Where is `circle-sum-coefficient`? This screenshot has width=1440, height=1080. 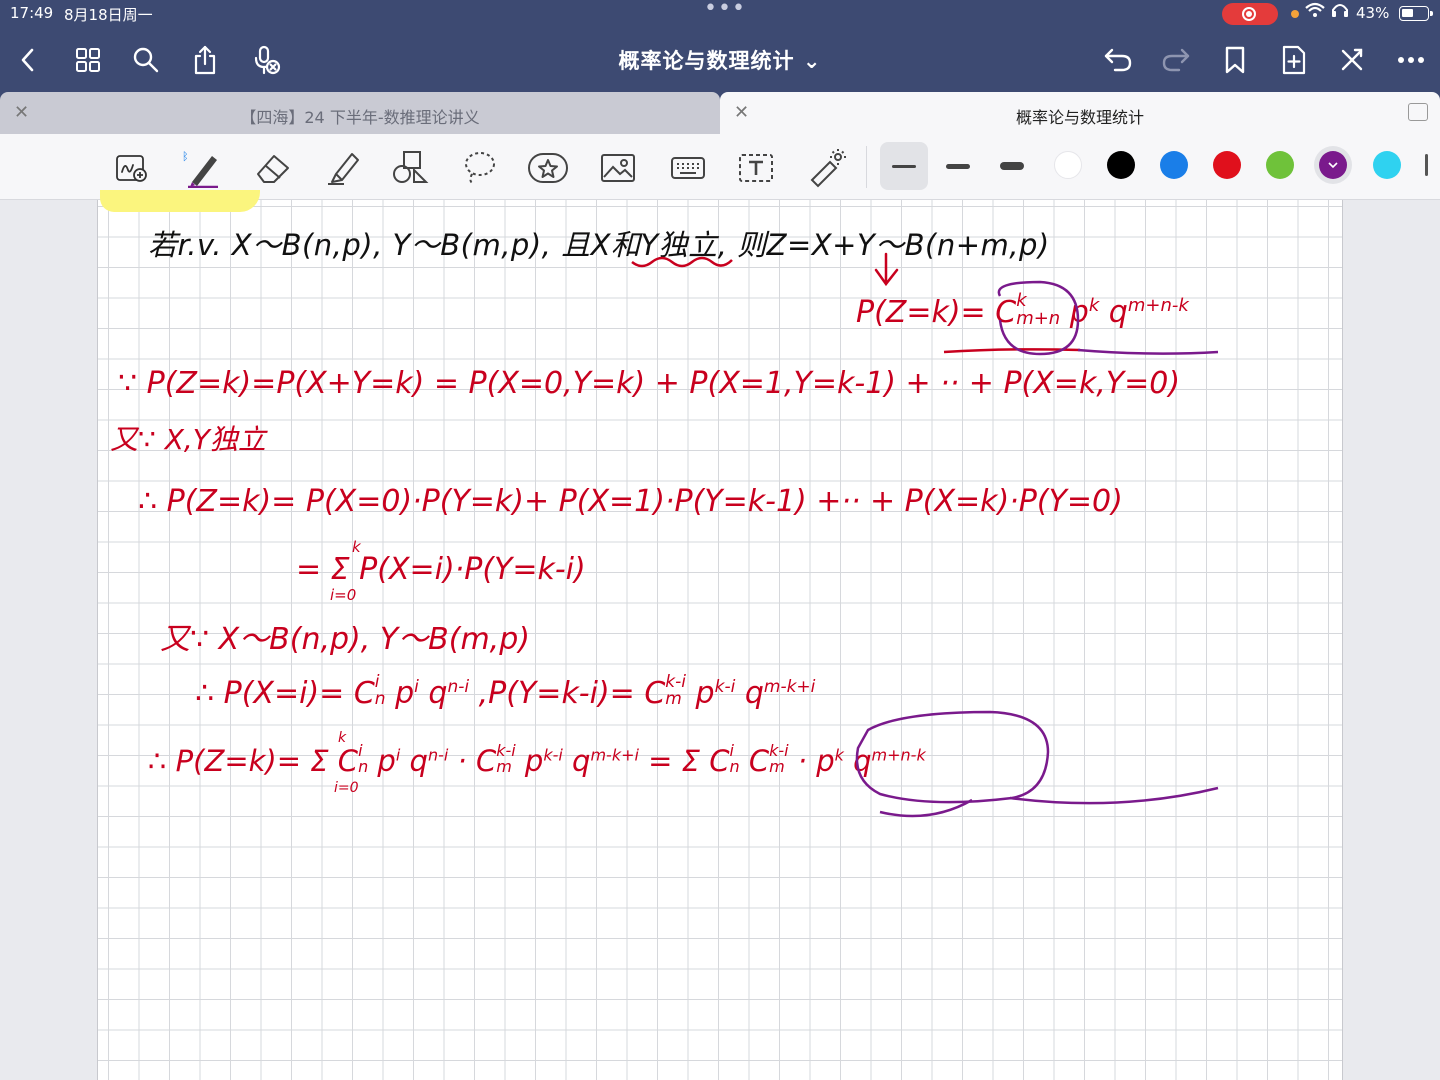
circle-sum-coefficient is located at coordinates (952, 757).